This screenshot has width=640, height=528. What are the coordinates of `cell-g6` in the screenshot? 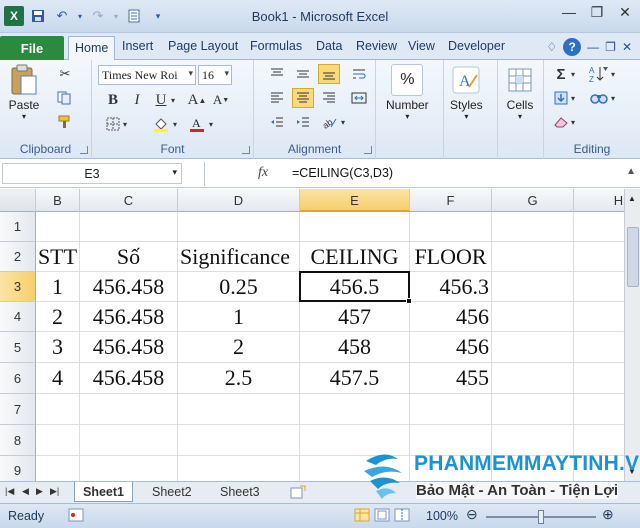 It's located at (533, 378).